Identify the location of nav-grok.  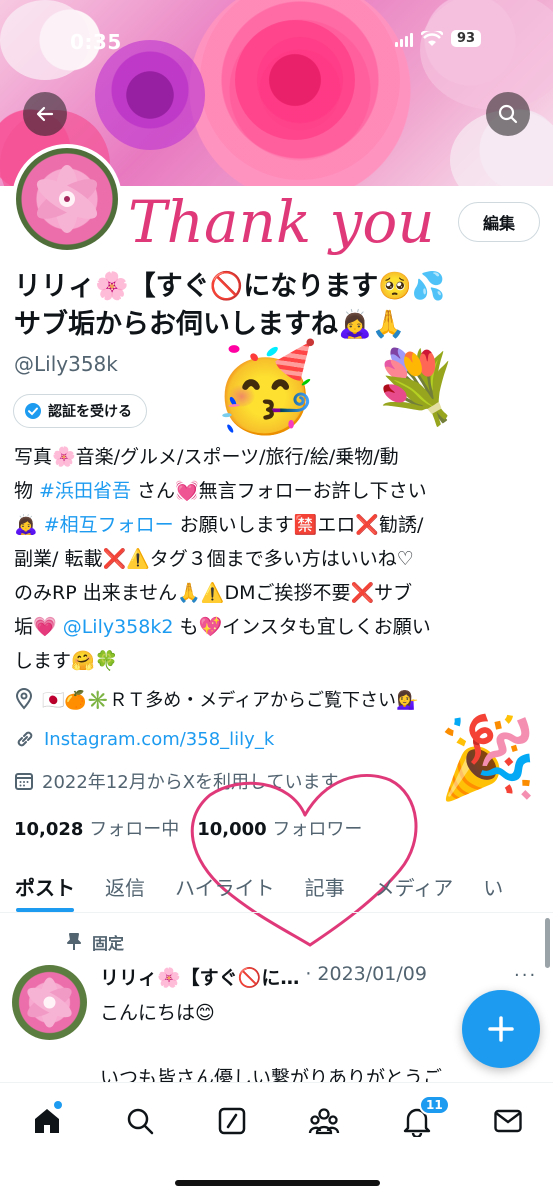
(232, 1121).